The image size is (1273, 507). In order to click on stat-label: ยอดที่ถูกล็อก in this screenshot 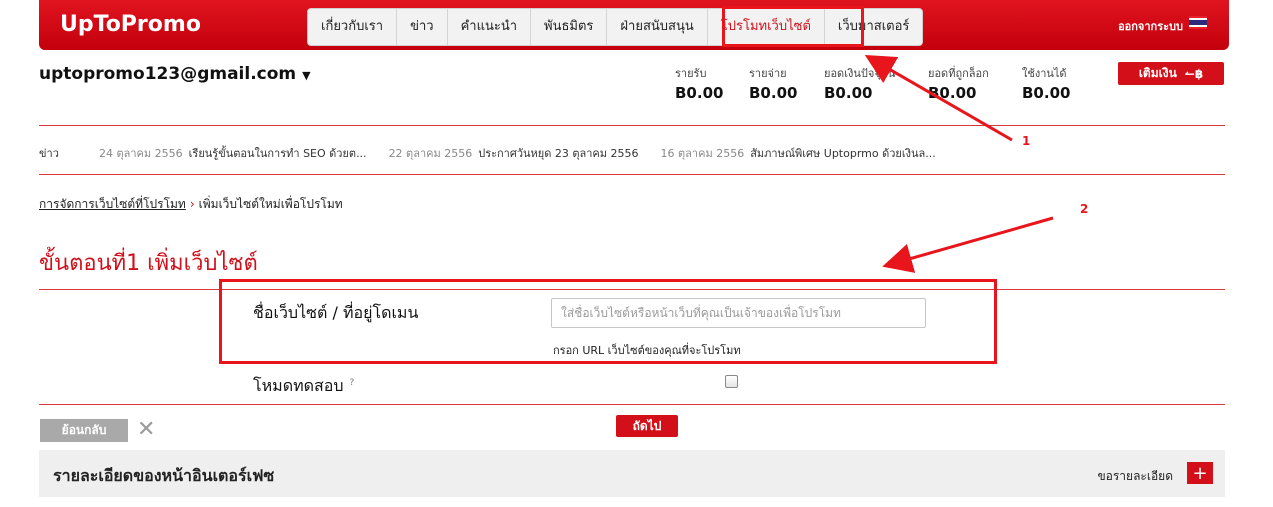, I will do `click(958, 73)`.